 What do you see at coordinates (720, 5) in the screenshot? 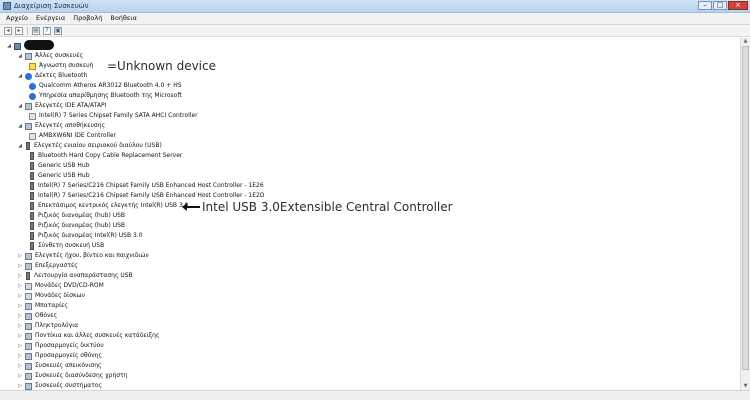
I see `maximize-button: □` at bounding box center [720, 5].